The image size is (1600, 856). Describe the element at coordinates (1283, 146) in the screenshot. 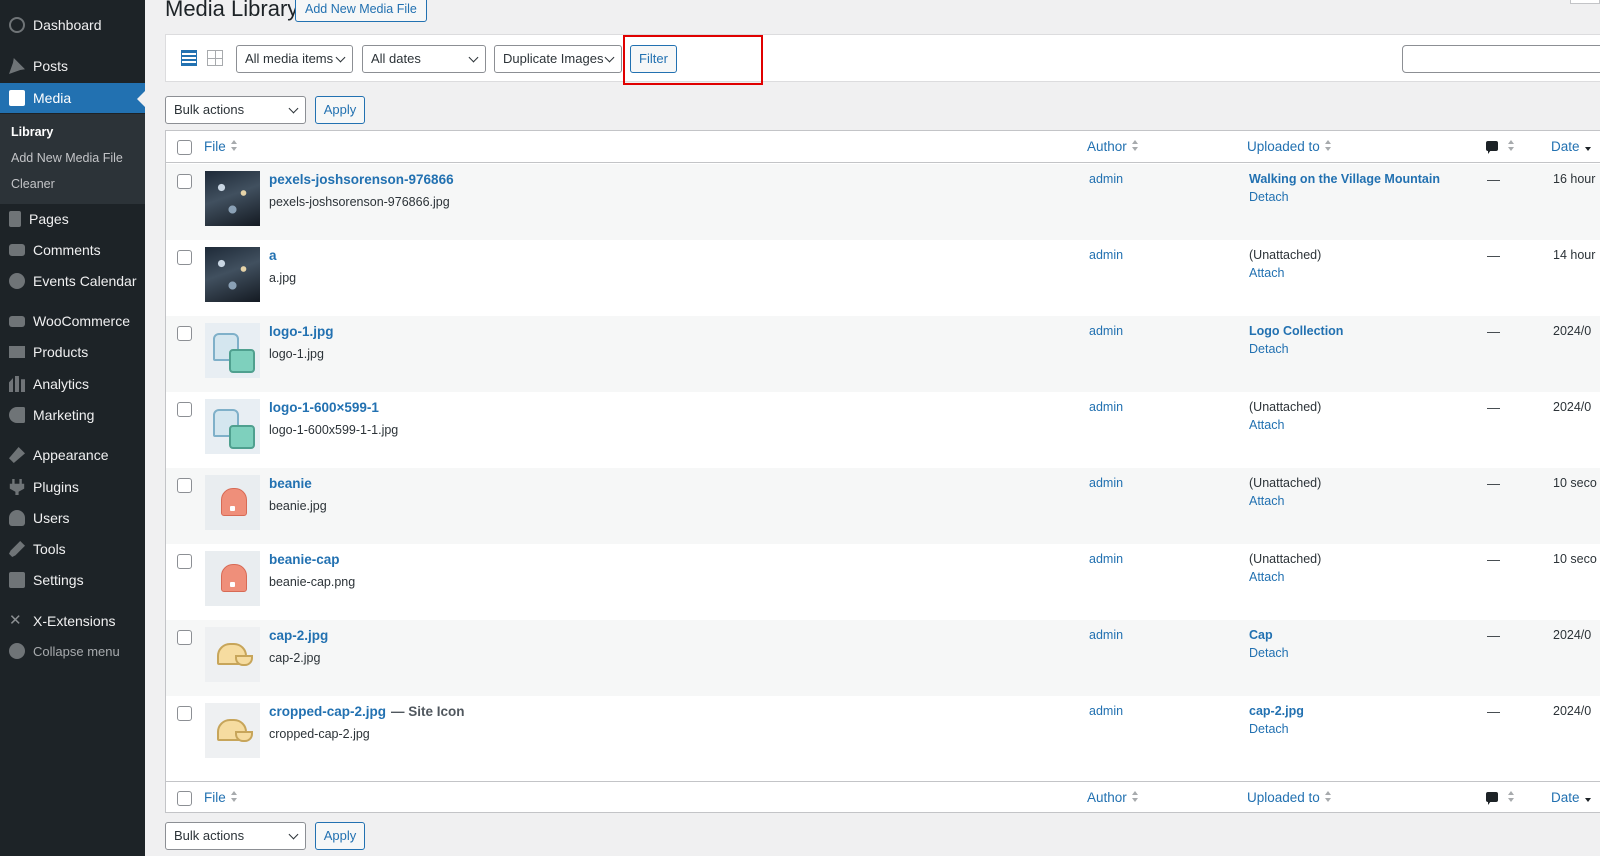

I see `column-uploaded-label: Uploaded to` at that location.